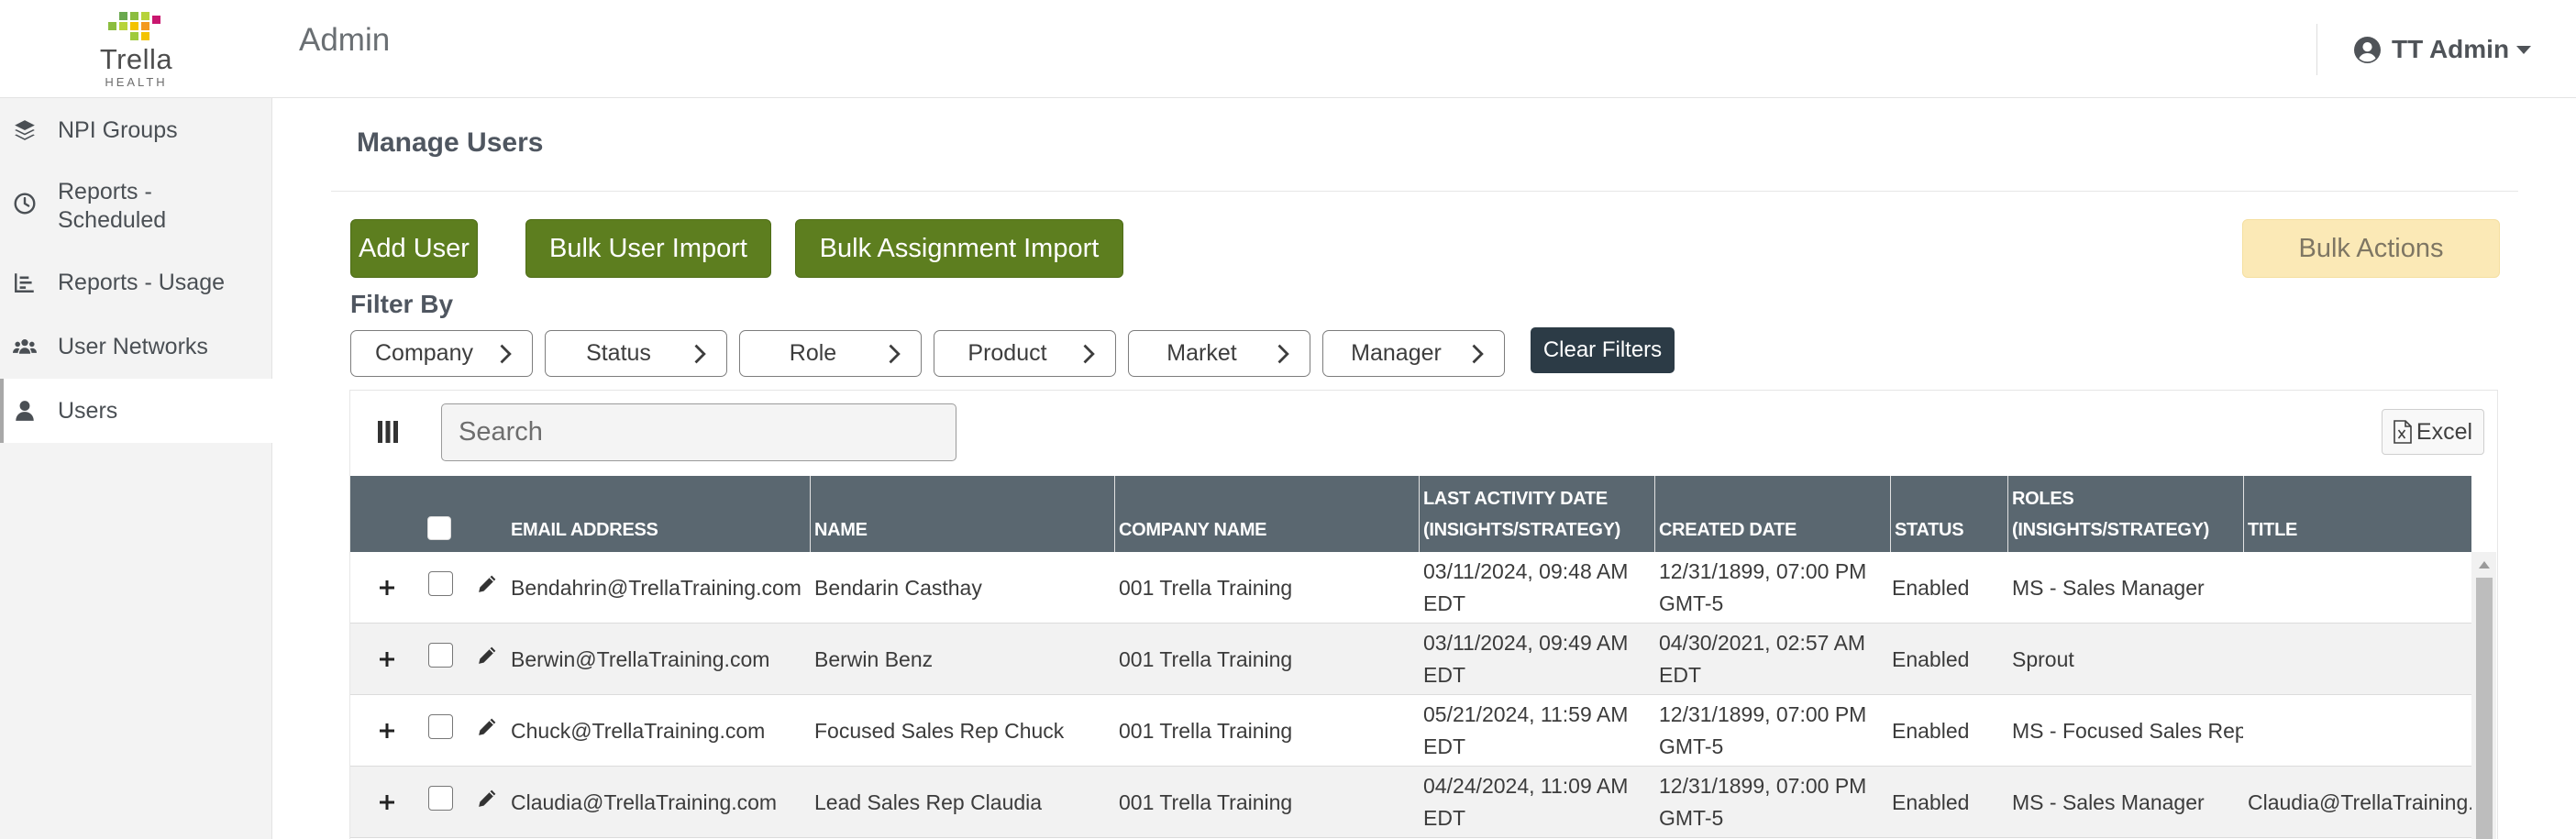  I want to click on clock-icon, so click(25, 204).